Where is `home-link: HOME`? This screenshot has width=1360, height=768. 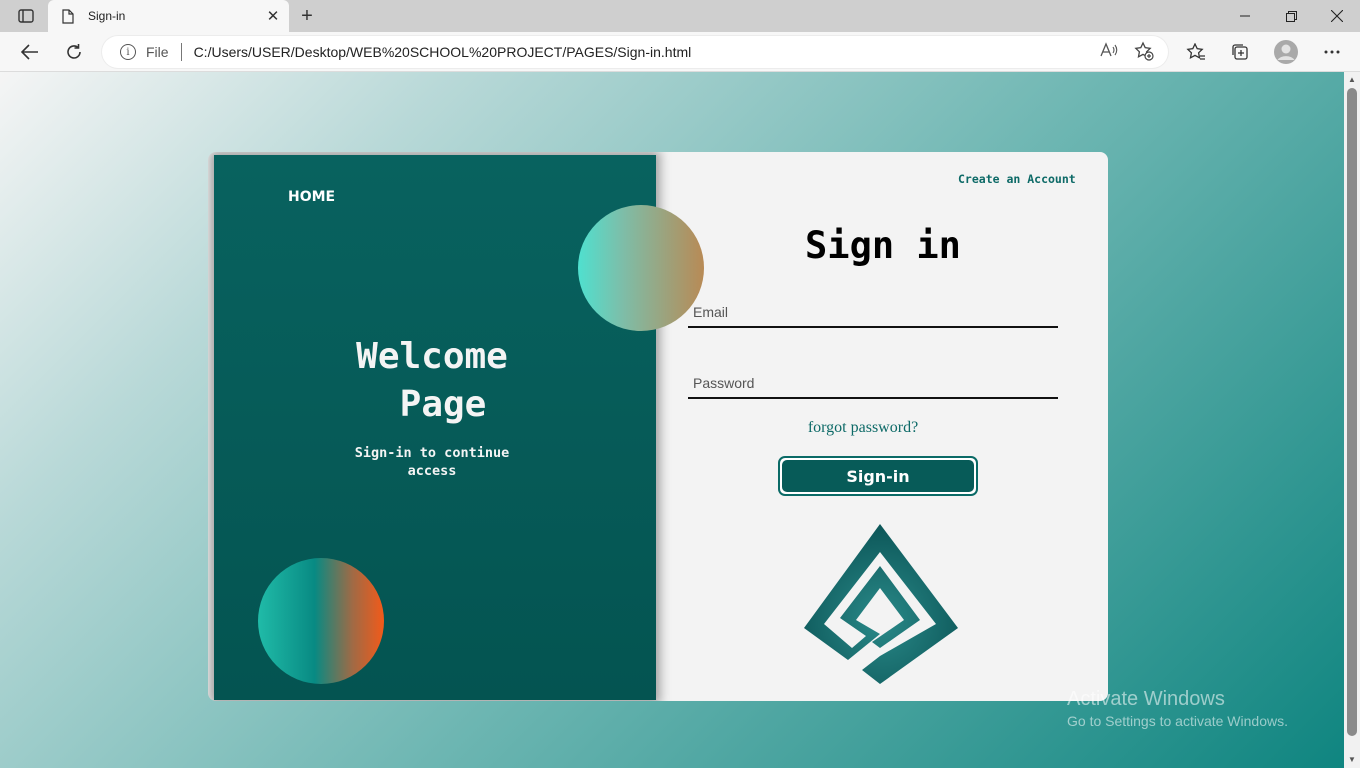
home-link: HOME is located at coordinates (311, 197).